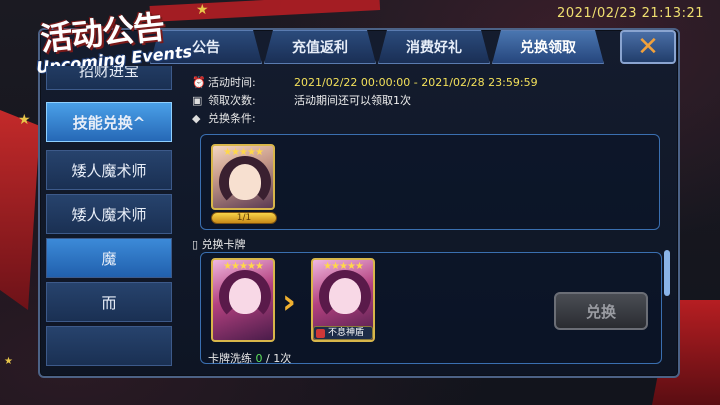  Describe the element at coordinates (352, 100) in the screenshot. I see `count-value: 活动期间还可以领取1次` at that location.